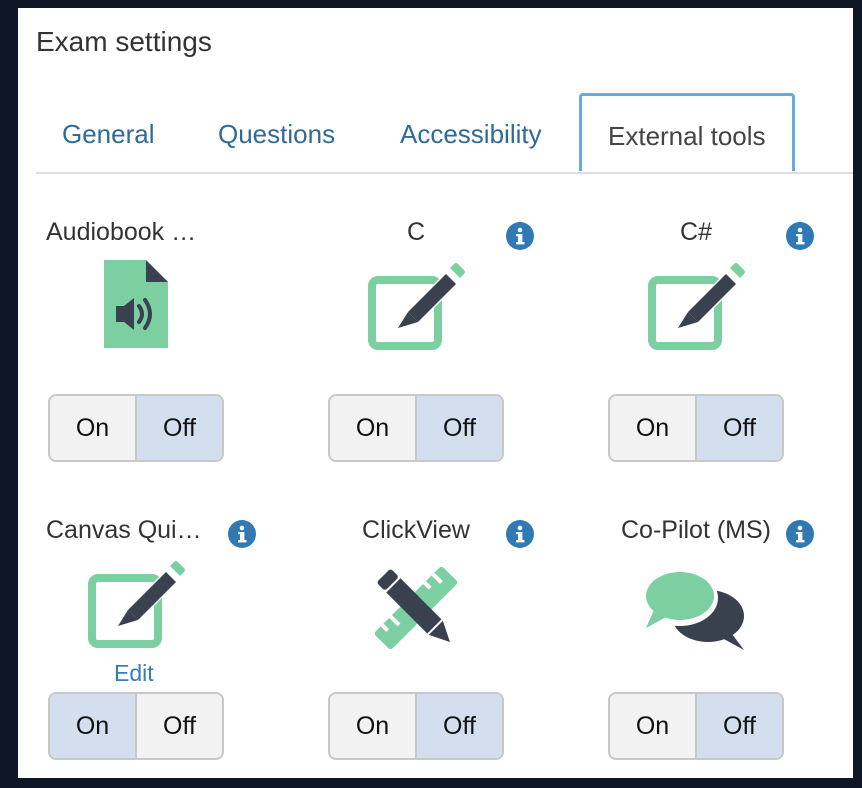 The width and height of the screenshot is (862, 788). I want to click on toggle-audiobook: On Off, so click(136, 428).